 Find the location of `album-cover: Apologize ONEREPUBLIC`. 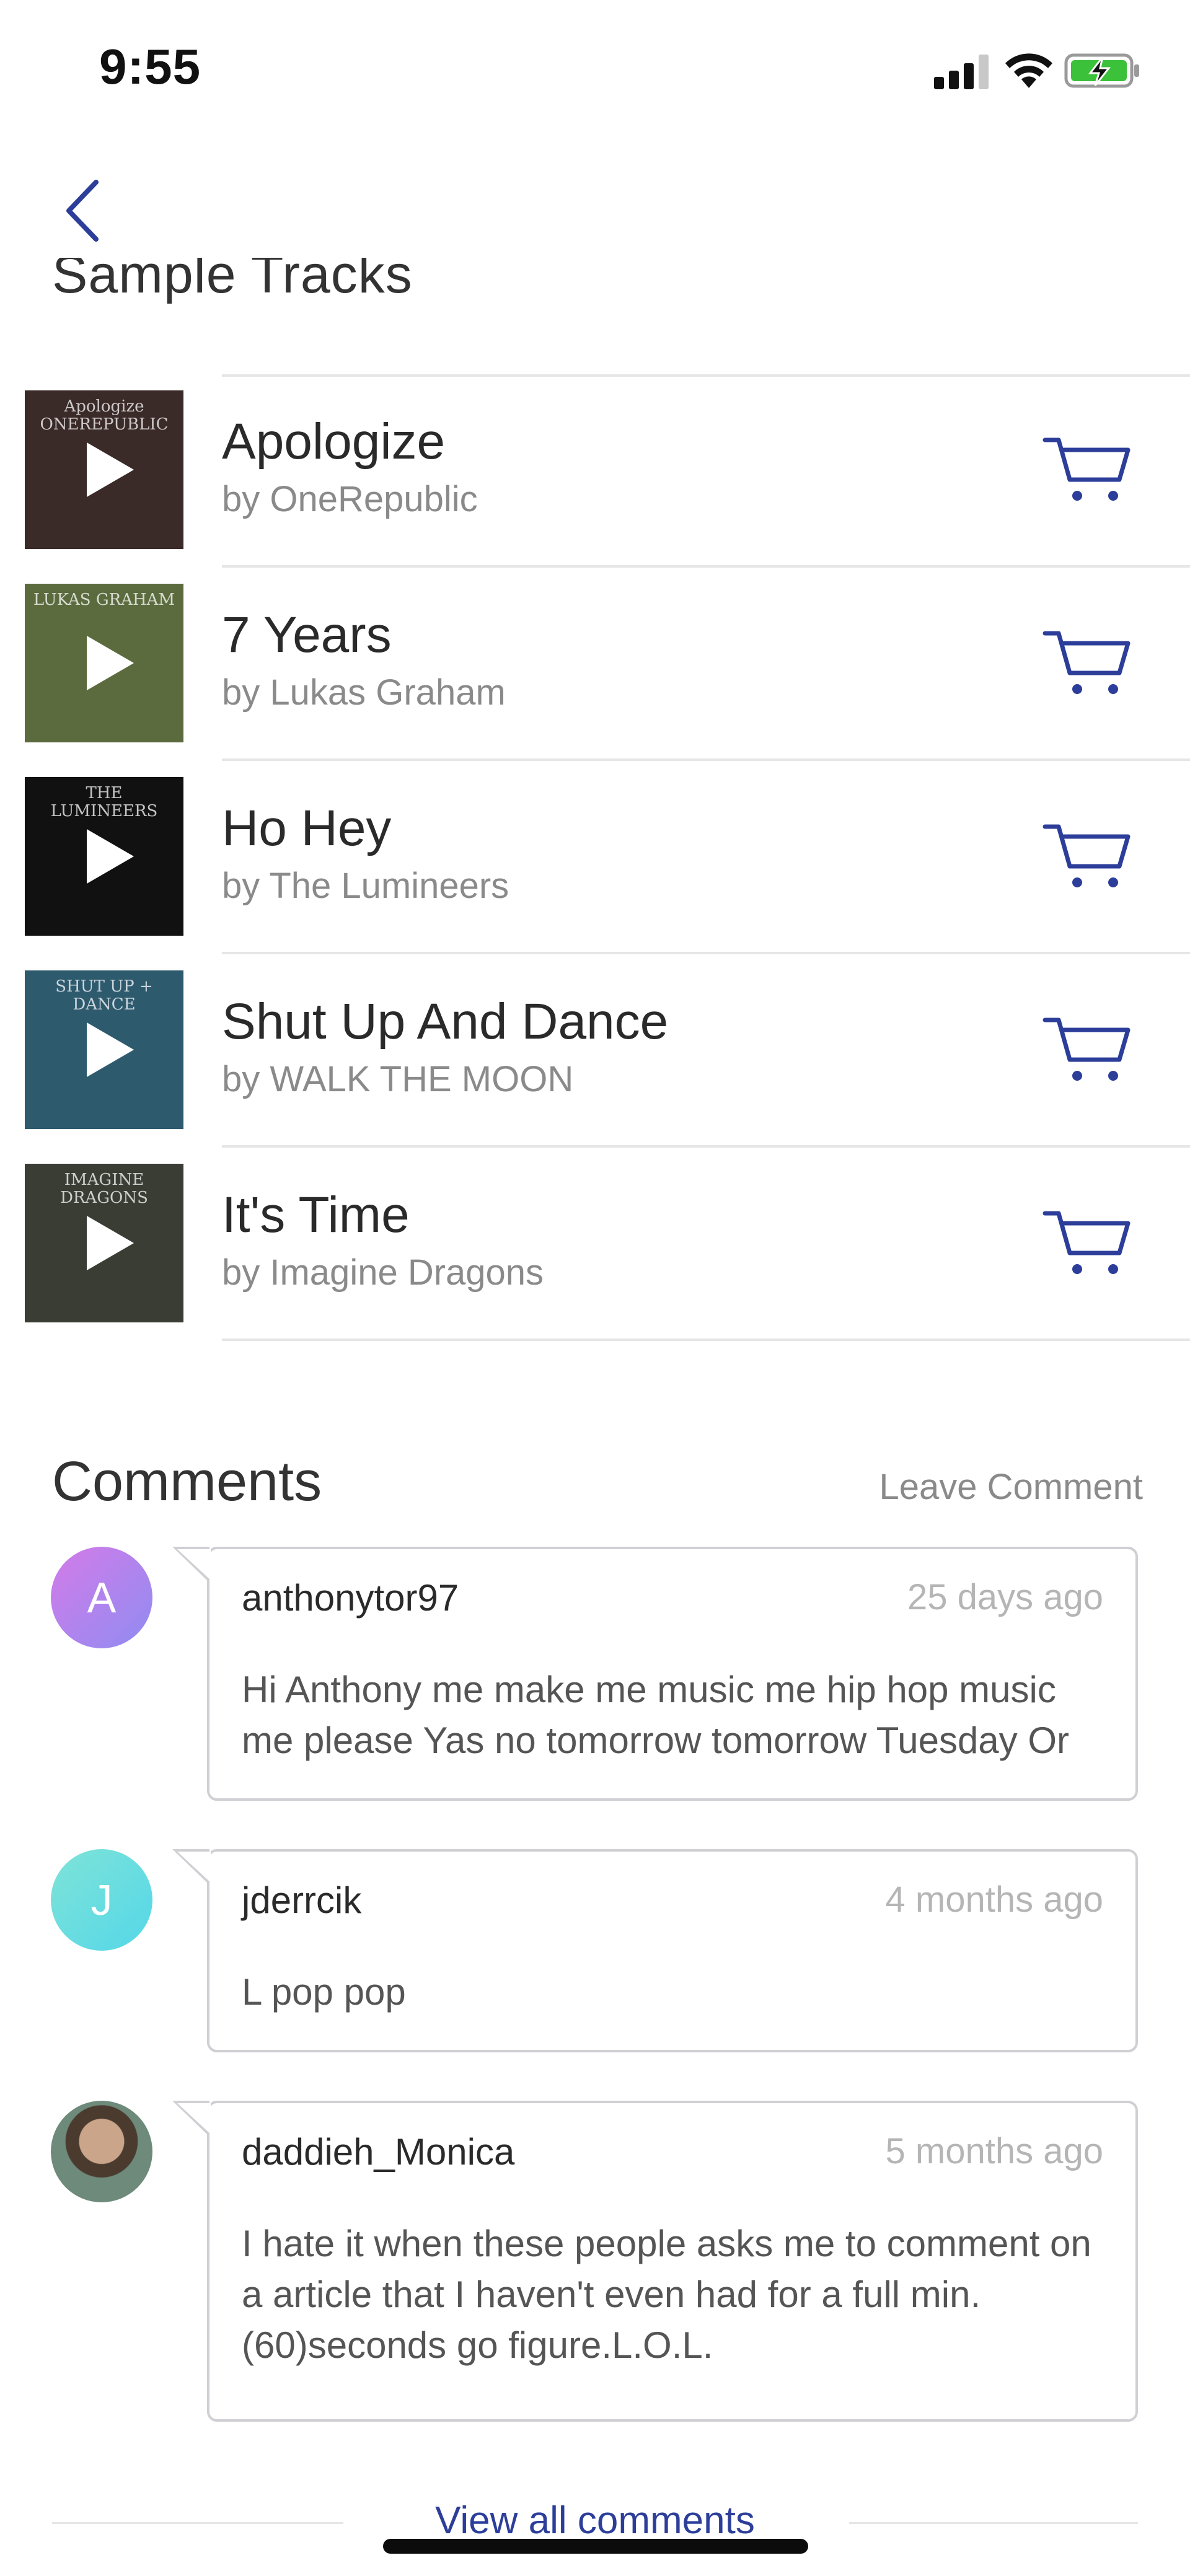

album-cover: Apologize ONEREPUBLIC is located at coordinates (104, 470).